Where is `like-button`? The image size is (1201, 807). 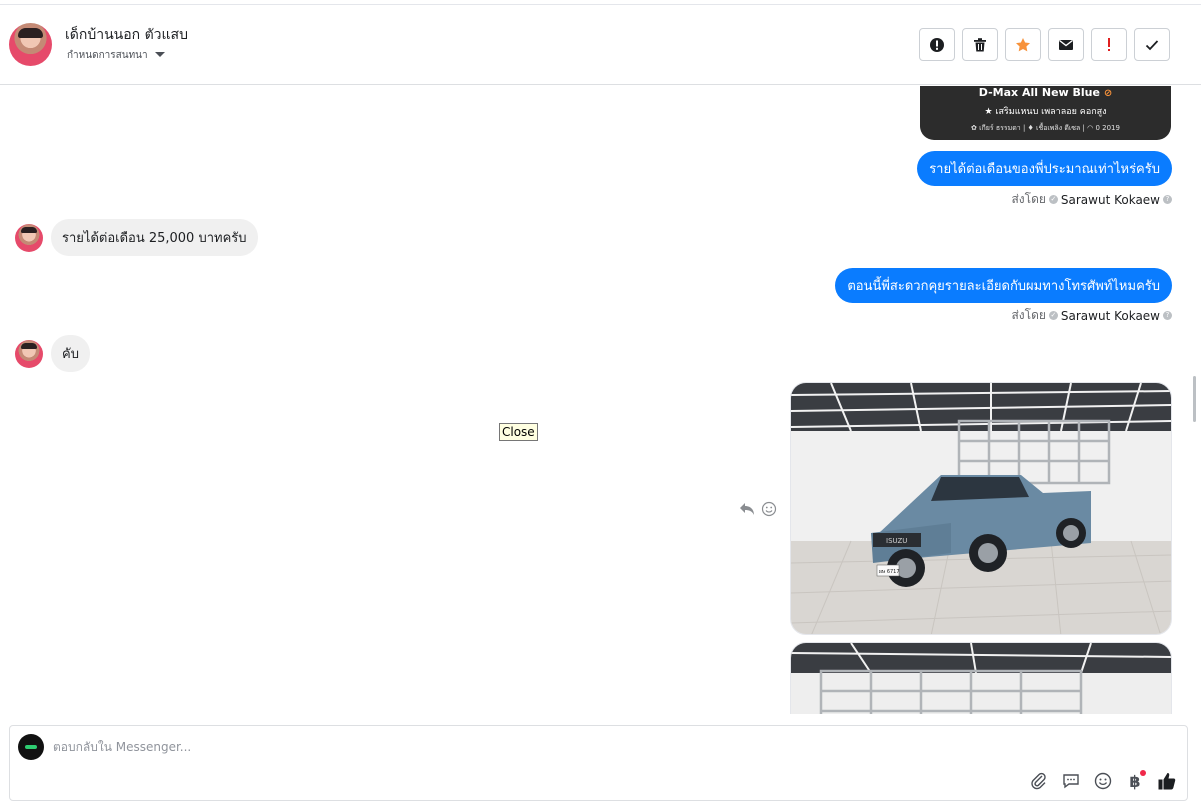
like-button is located at coordinates (1167, 781).